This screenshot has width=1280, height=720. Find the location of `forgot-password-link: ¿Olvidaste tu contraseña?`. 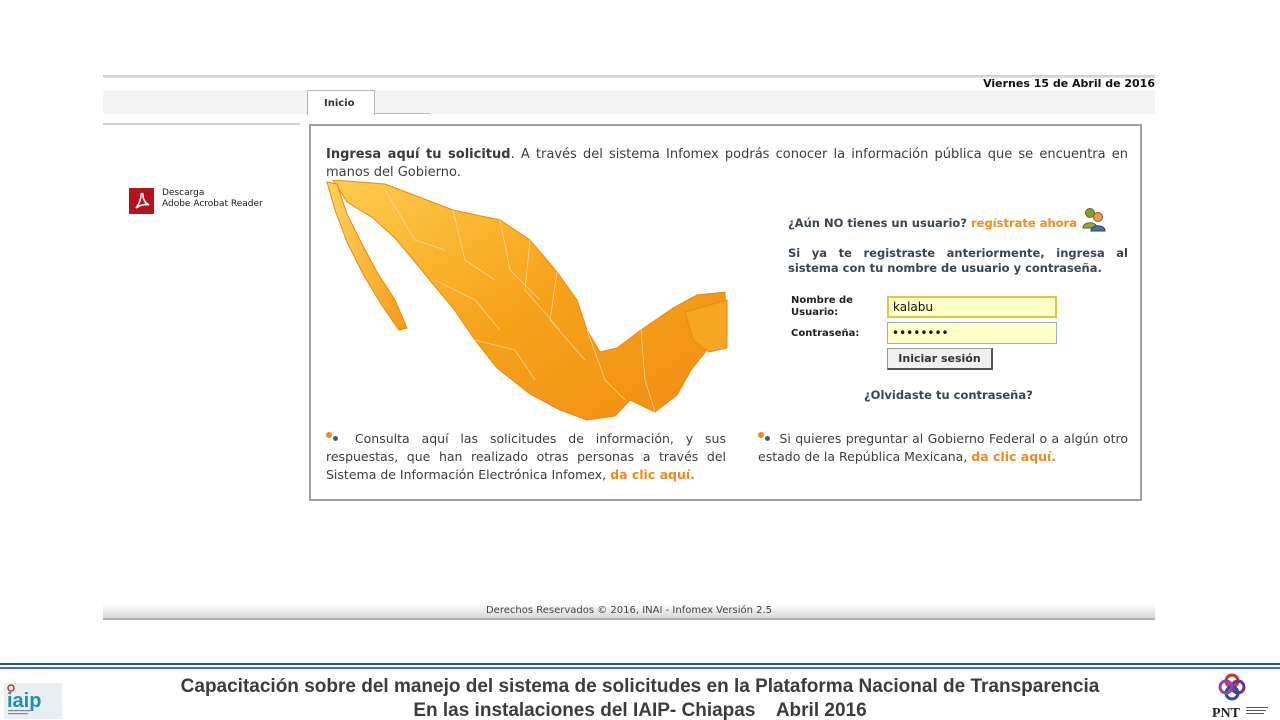

forgot-password-link: ¿Olvidaste tu contraseña? is located at coordinates (948, 395).